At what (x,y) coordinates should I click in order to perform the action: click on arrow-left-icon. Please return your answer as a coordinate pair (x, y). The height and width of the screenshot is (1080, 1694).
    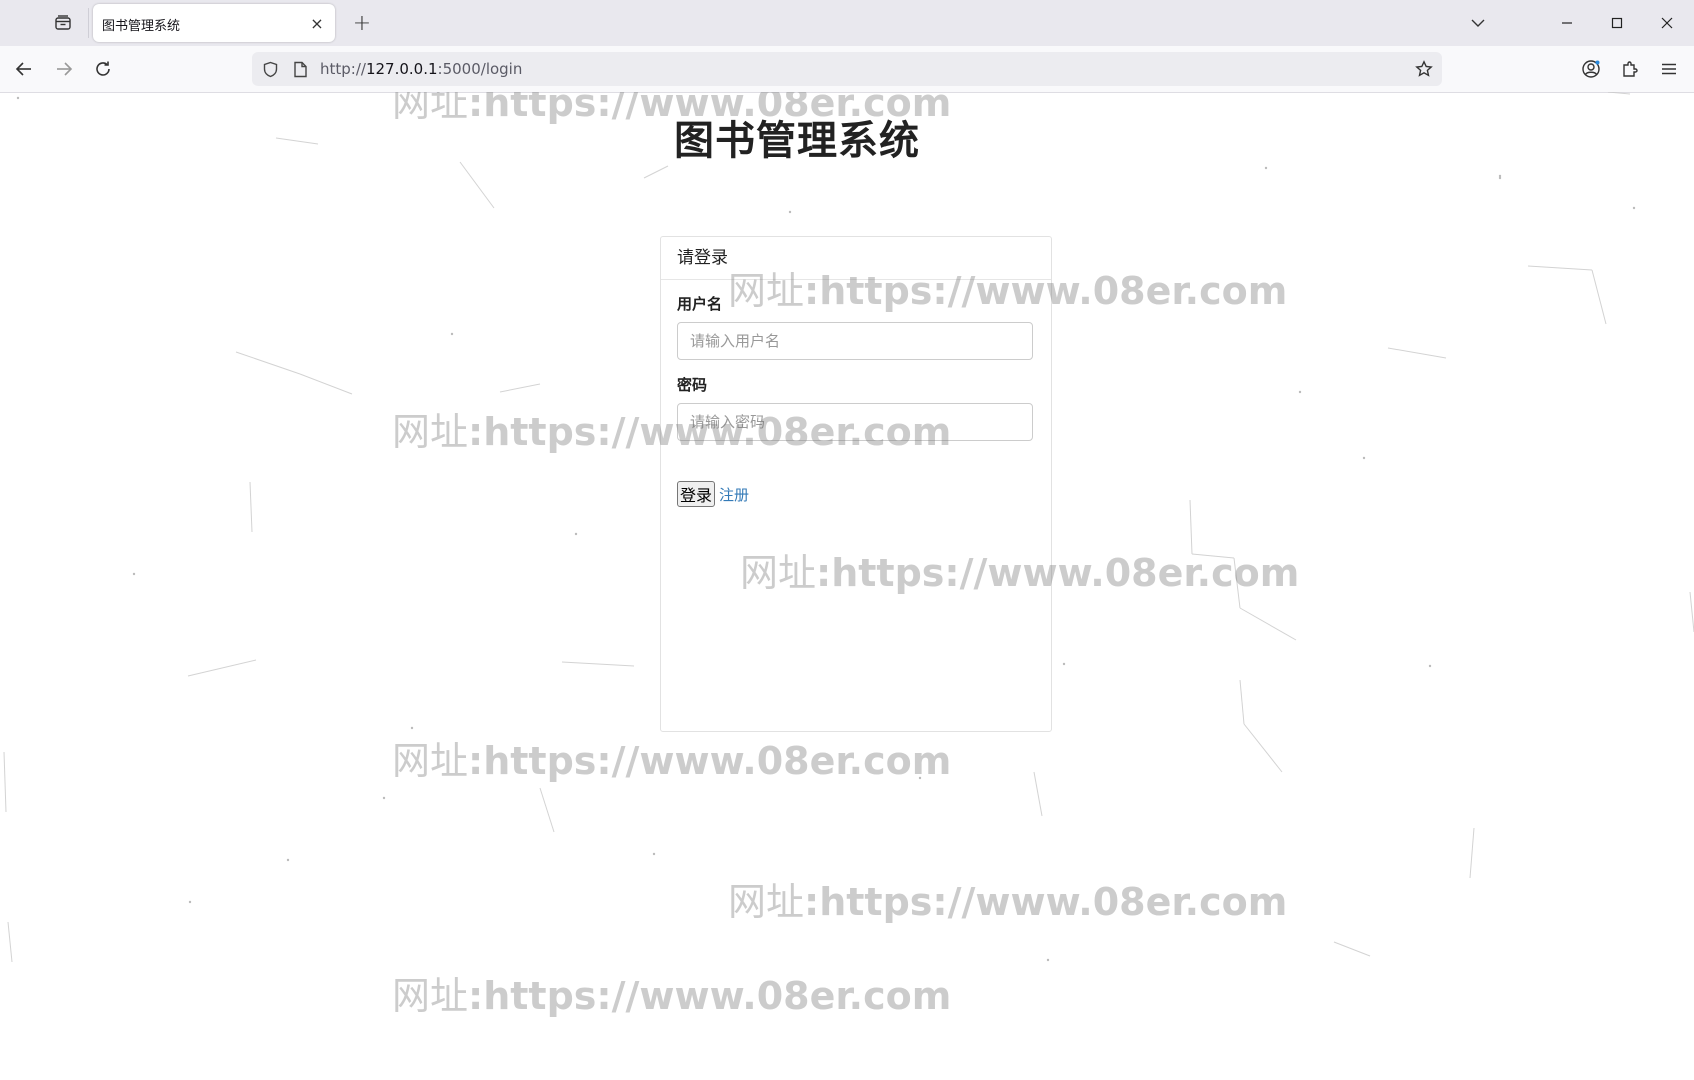
    Looking at the image, I should click on (23, 69).